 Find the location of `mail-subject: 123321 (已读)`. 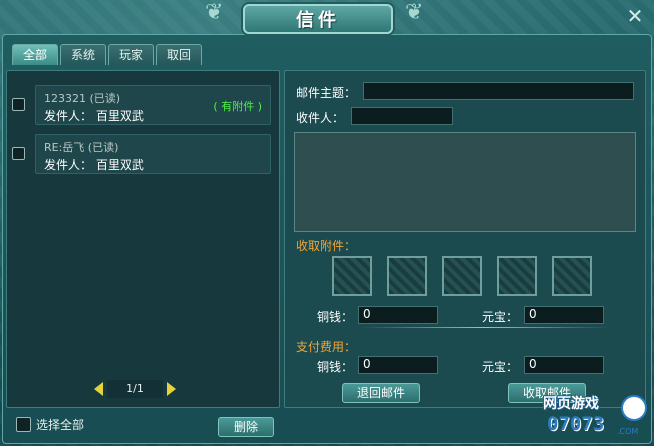

mail-subject: 123321 (已读) is located at coordinates (82, 98).